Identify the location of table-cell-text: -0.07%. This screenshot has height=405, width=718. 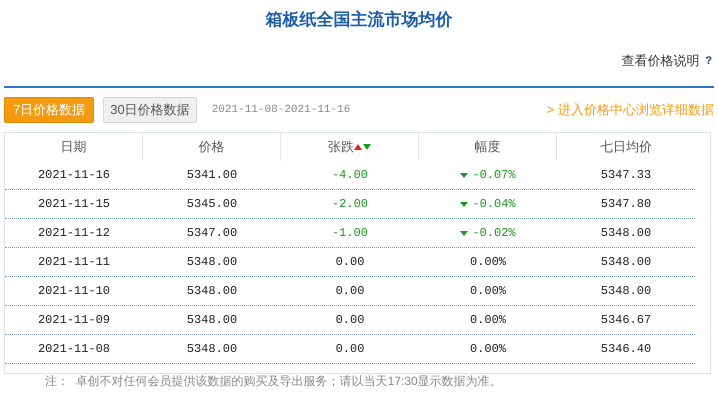
(494, 175).